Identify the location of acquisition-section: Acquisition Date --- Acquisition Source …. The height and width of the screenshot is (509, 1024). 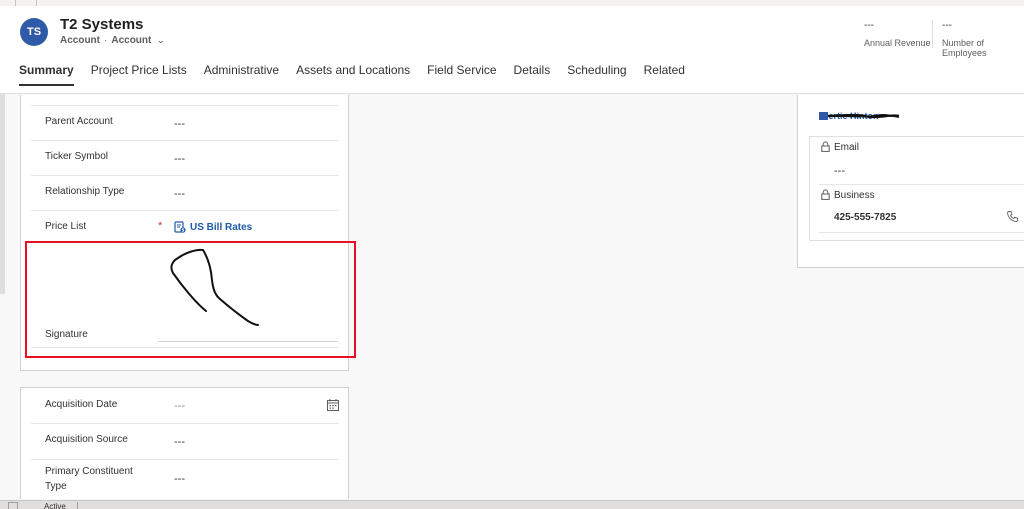
(184, 443).